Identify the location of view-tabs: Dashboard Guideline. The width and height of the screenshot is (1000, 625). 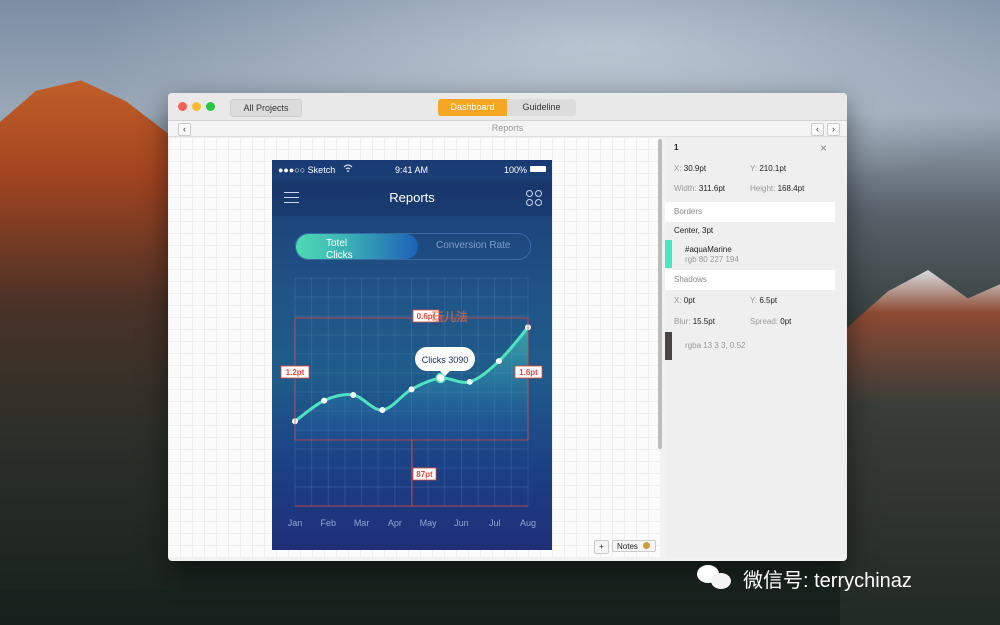
(507, 107).